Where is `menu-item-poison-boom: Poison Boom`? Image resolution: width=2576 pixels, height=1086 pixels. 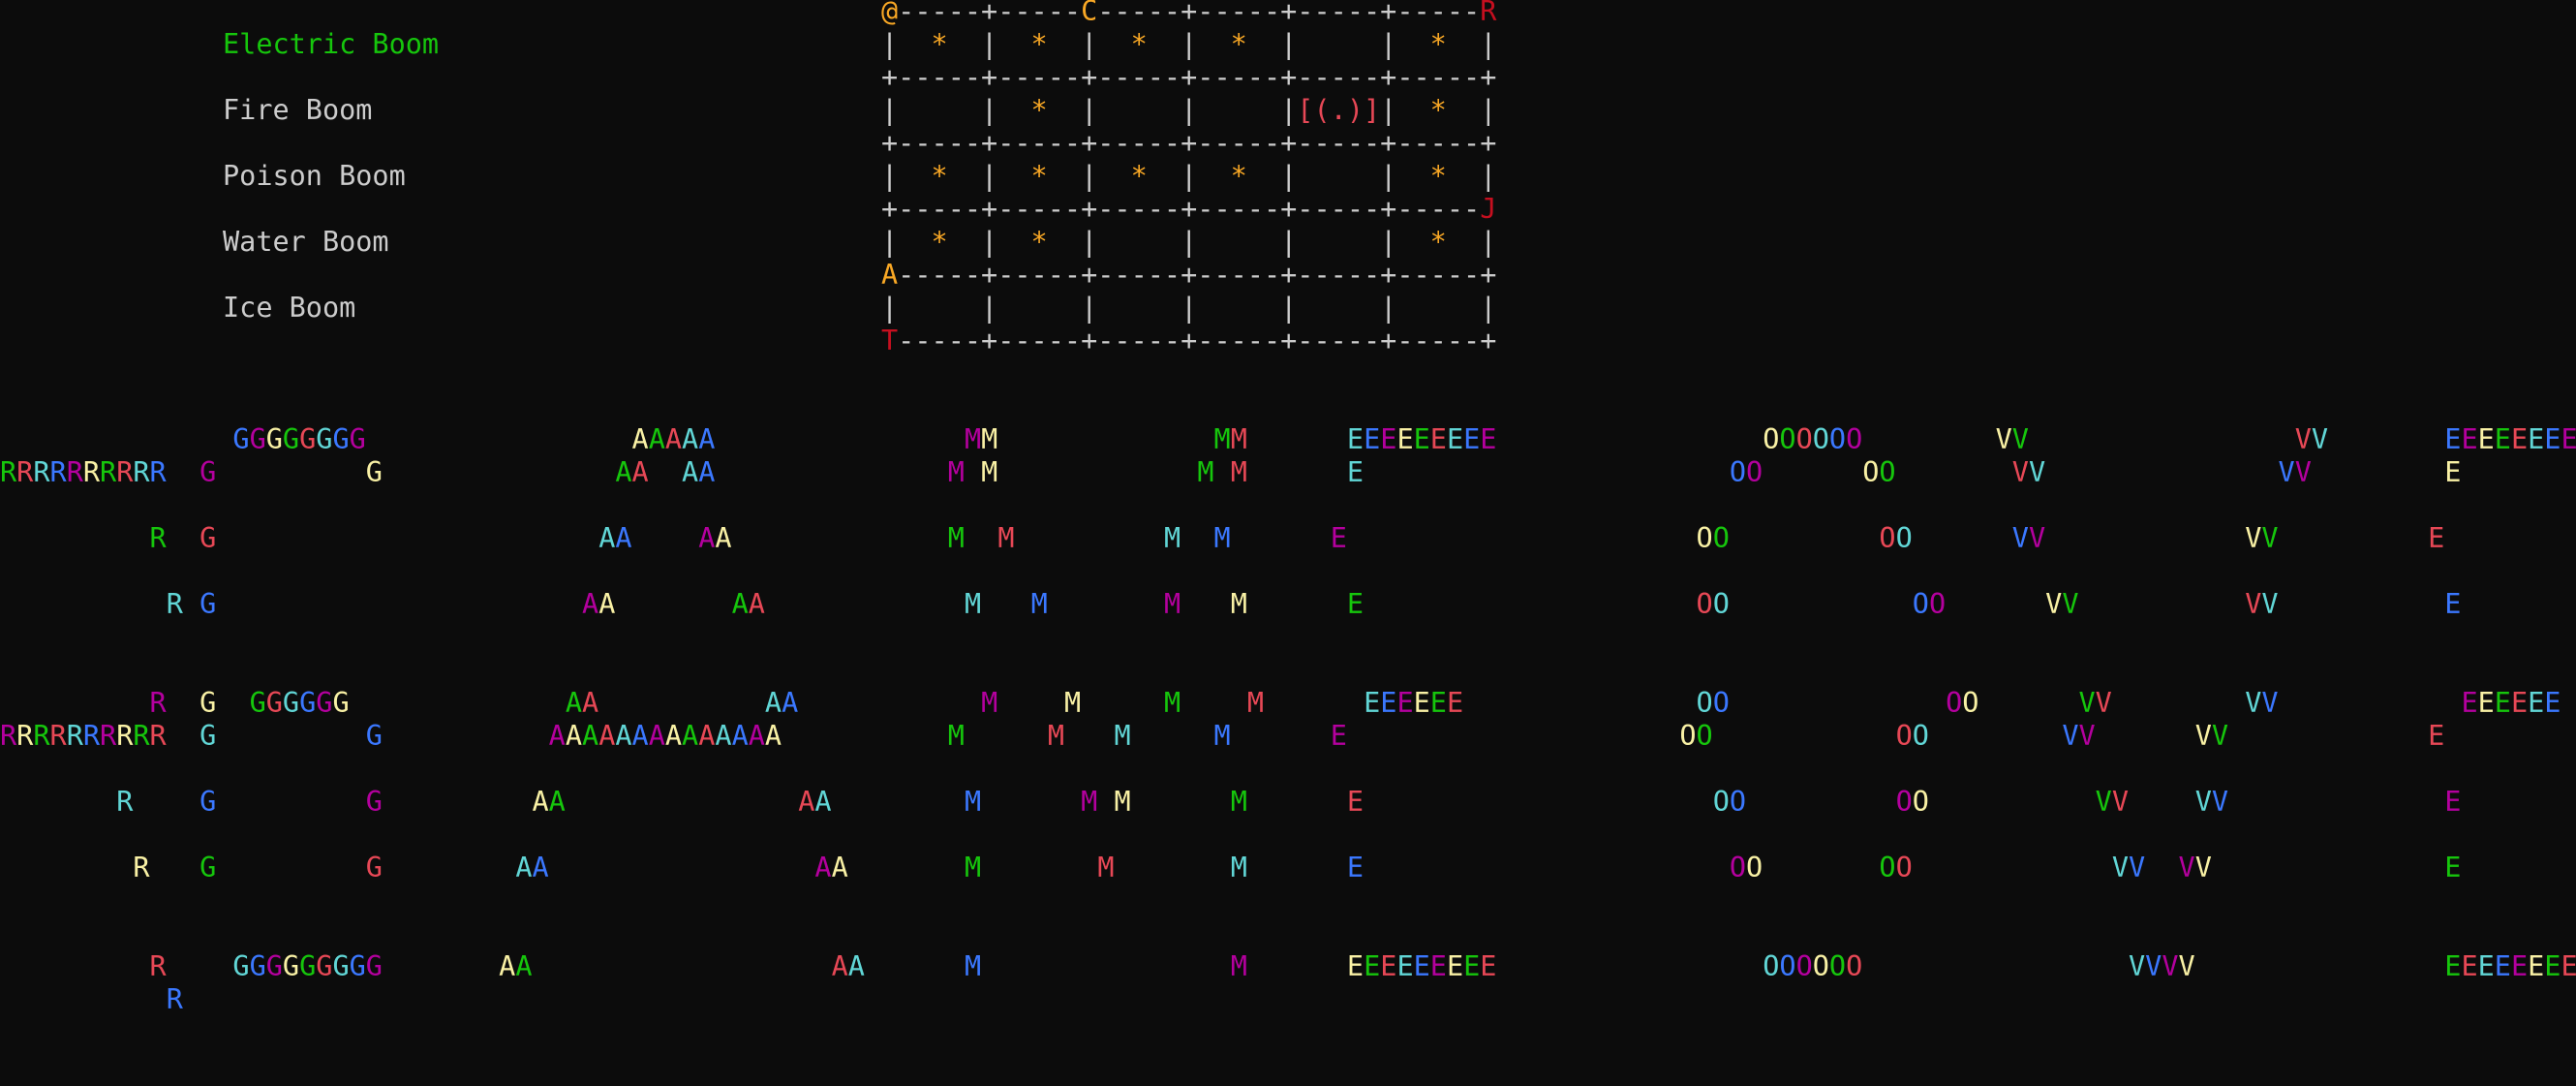 menu-item-poison-boom: Poison Boom is located at coordinates (314, 176).